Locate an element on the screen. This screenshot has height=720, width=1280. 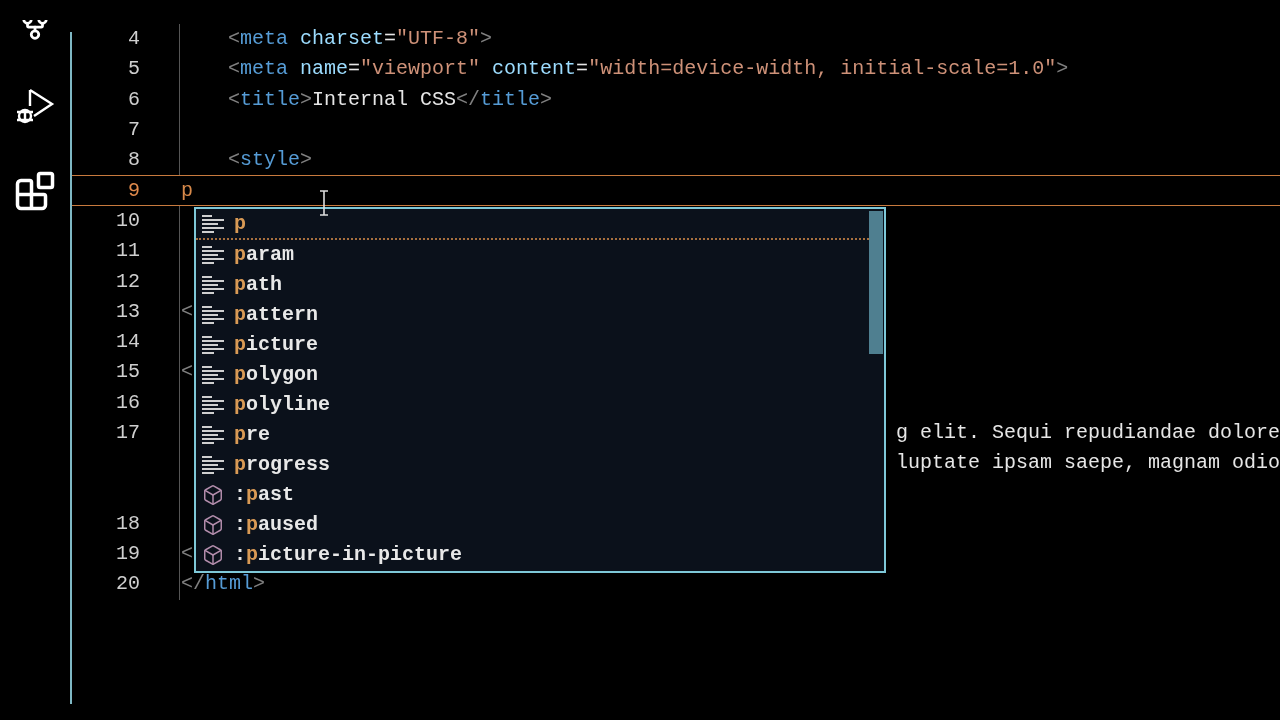
suggestion-item: polyline is located at coordinates (532, 405).